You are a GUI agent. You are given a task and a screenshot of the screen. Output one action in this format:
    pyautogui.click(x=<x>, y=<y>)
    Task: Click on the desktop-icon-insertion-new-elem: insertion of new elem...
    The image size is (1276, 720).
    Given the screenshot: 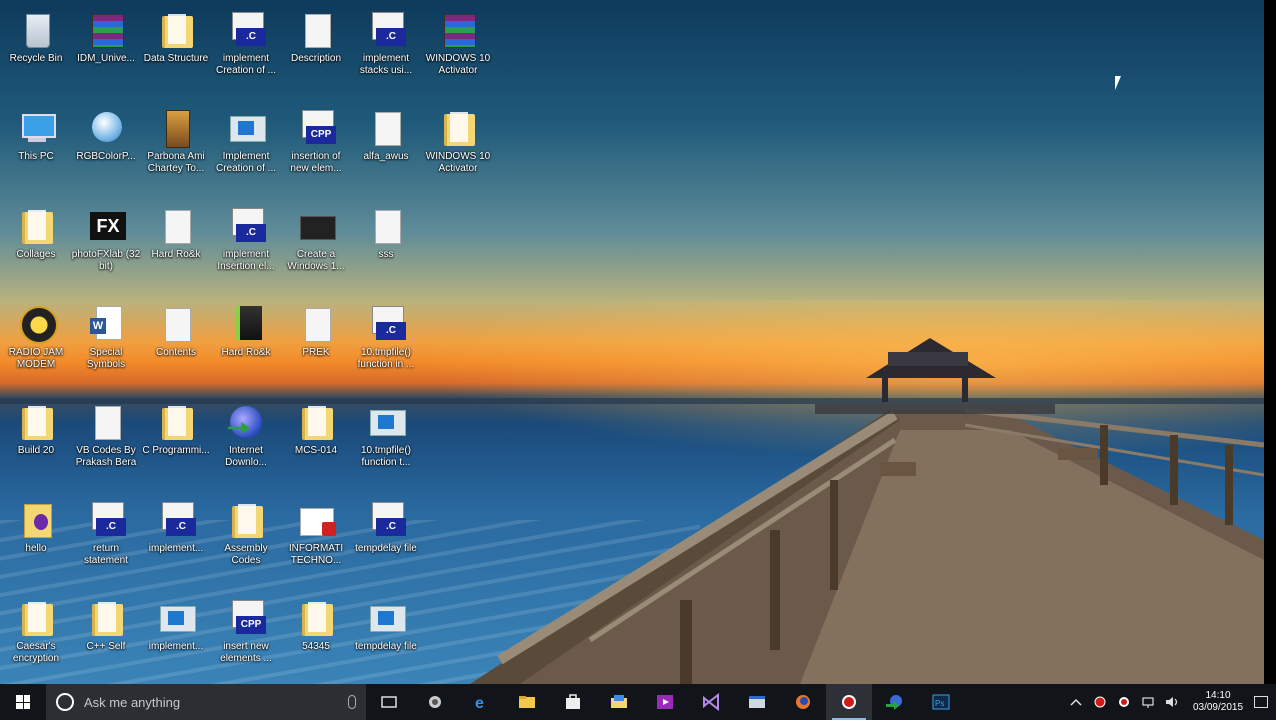 What is the action you would take?
    pyautogui.click(x=316, y=147)
    